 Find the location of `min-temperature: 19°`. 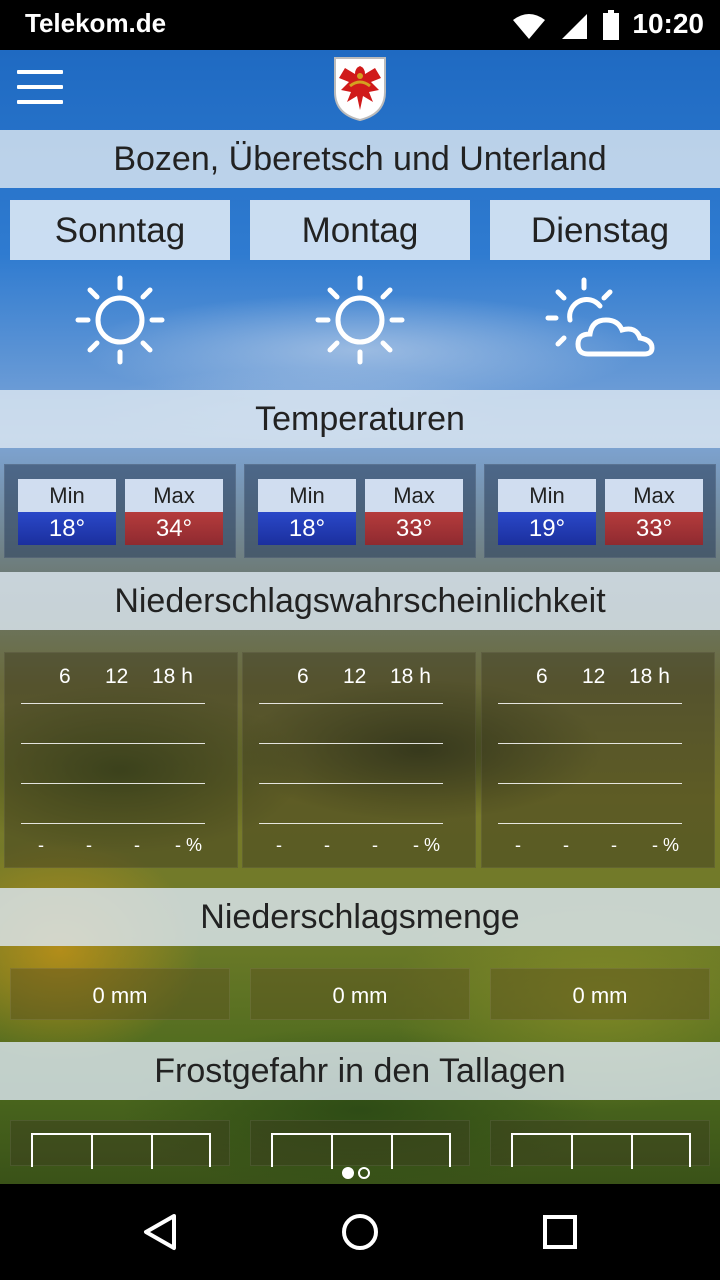

min-temperature: 19° is located at coordinates (547, 528).